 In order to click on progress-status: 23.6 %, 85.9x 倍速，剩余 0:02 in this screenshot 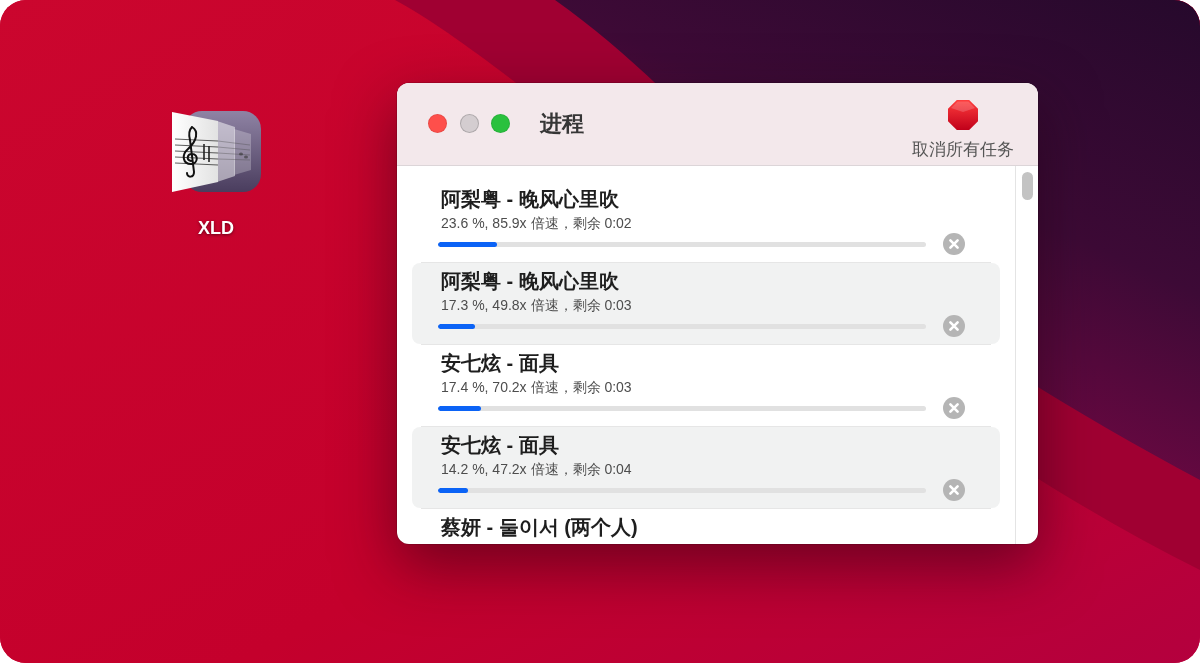, I will do `click(537, 223)`.